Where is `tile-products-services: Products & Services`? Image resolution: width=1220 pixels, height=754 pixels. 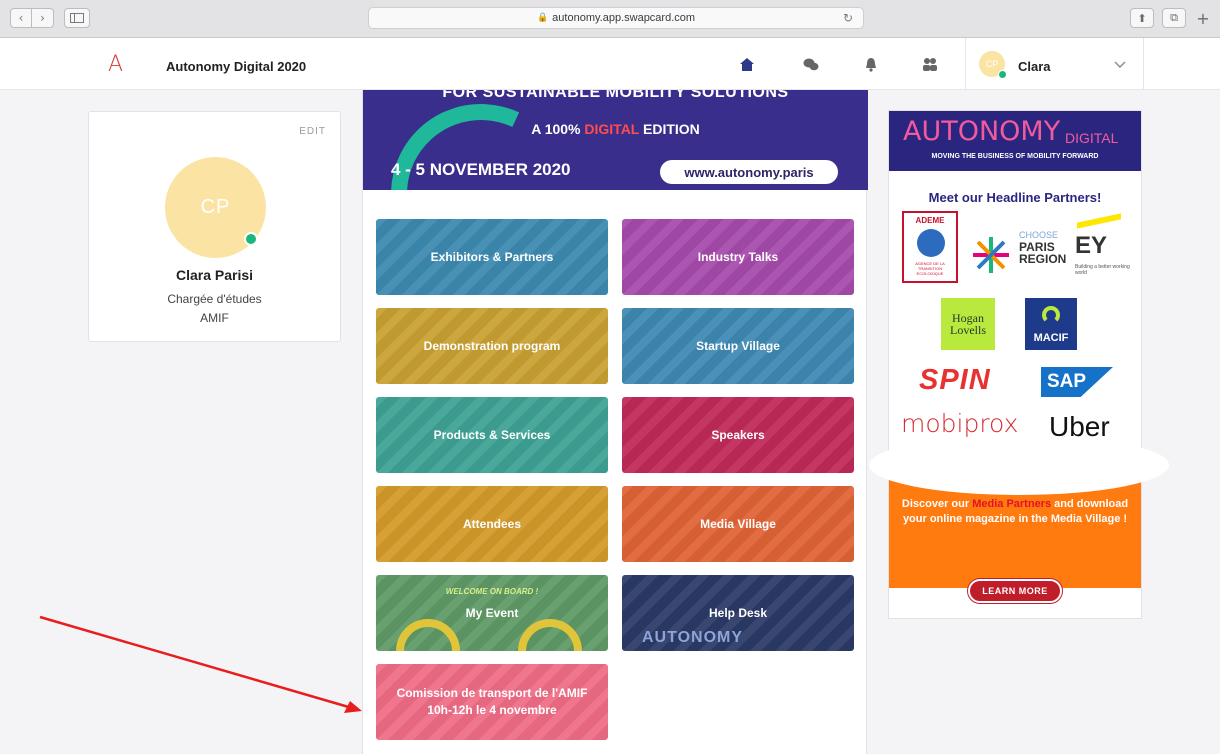
tile-products-services: Products & Services is located at coordinates (492, 435).